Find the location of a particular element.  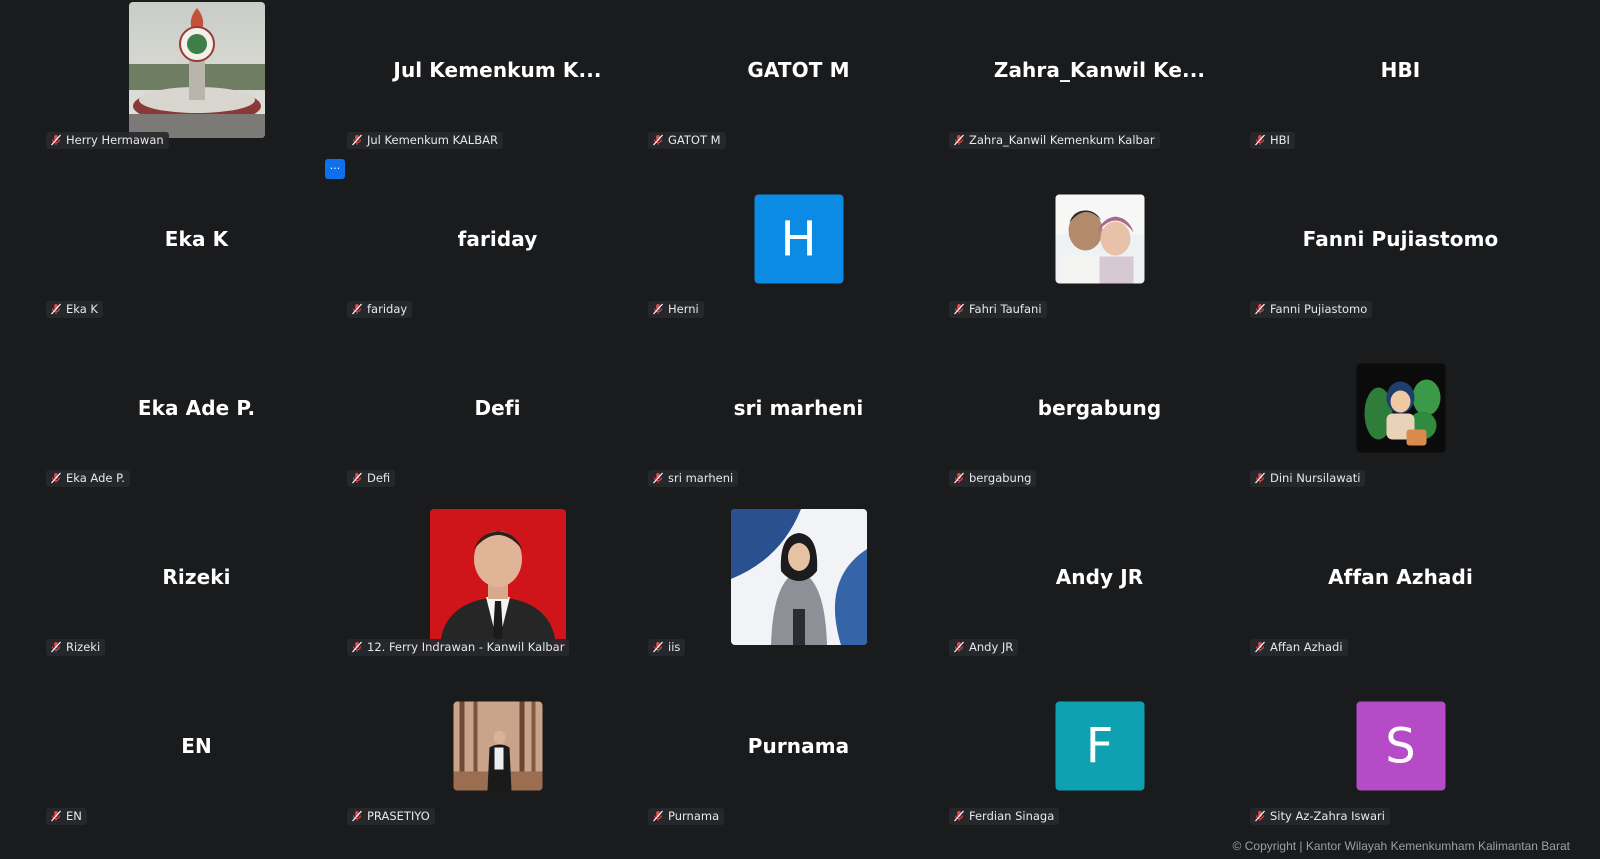

participant-tile: fariday fariday is located at coordinates (497, 253).